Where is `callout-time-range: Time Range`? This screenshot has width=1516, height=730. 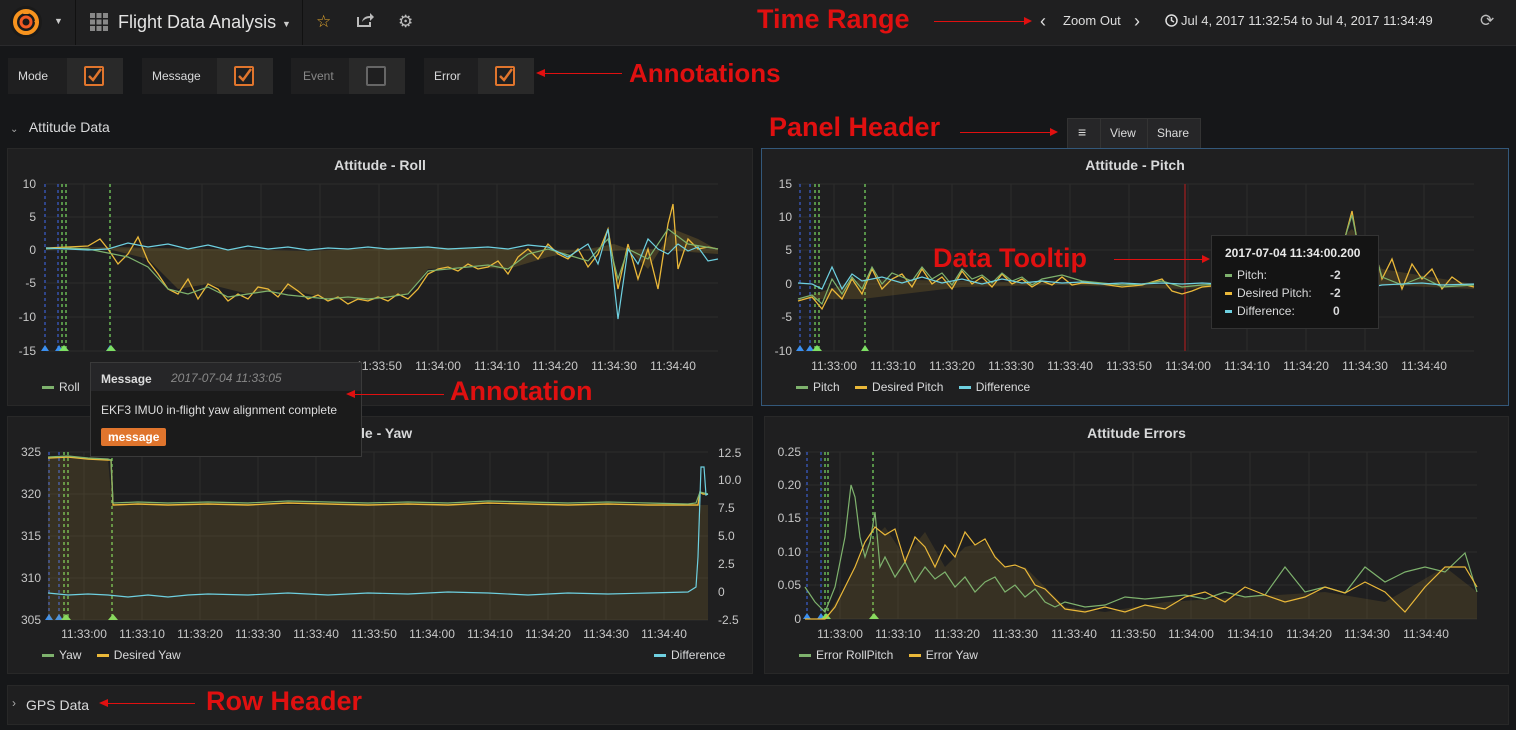 callout-time-range: Time Range is located at coordinates (833, 19).